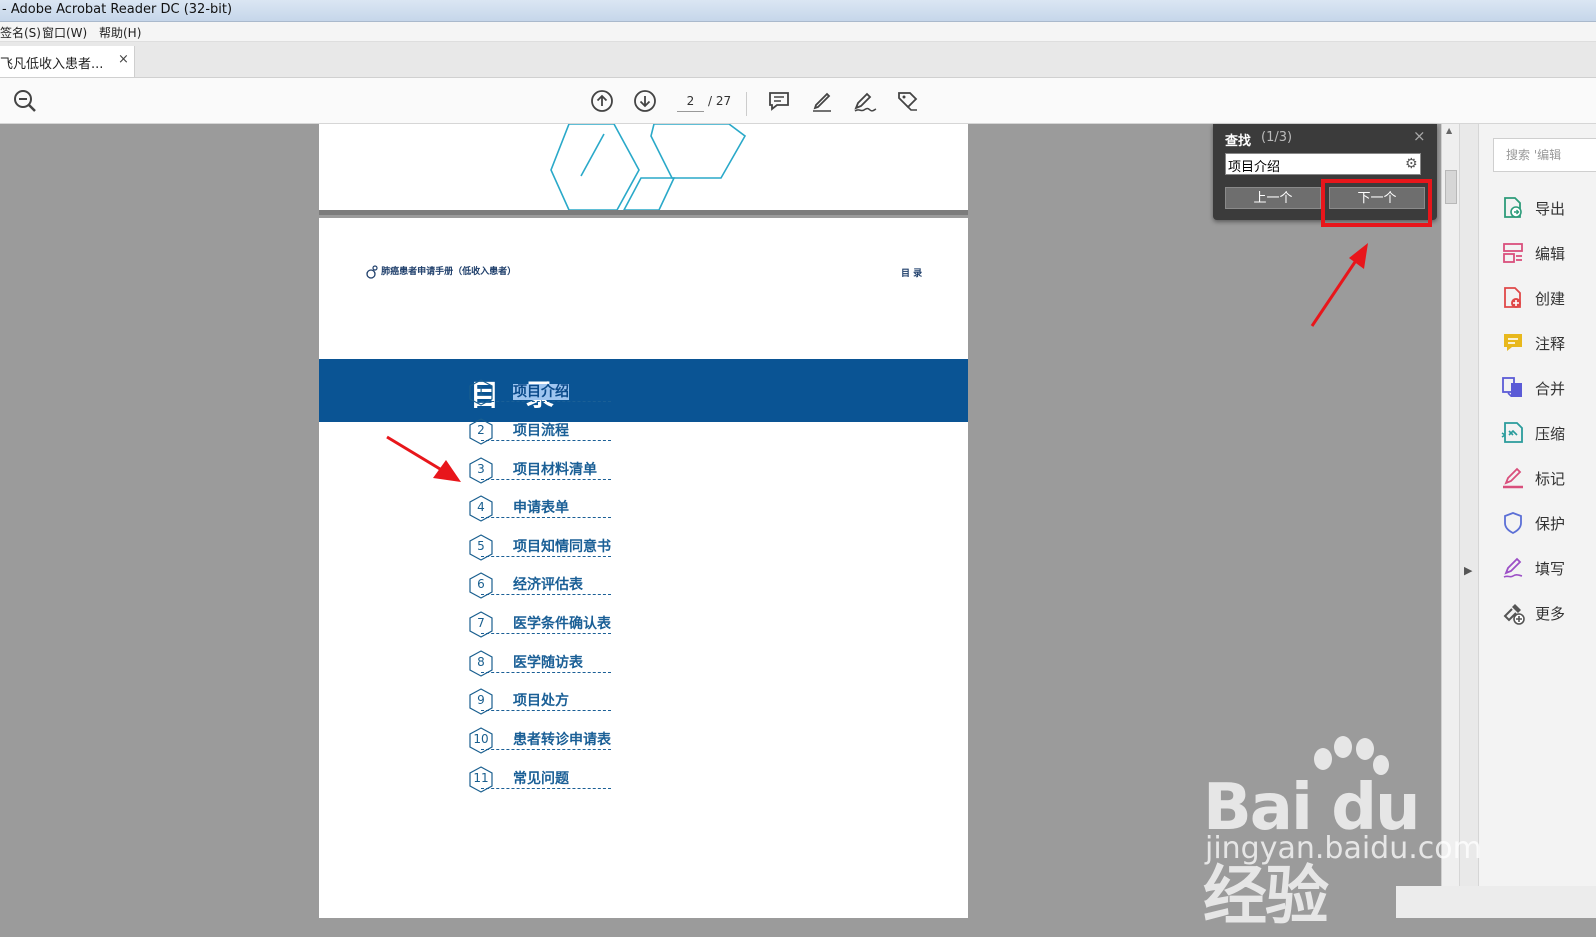 This screenshot has height=937, width=1596. What do you see at coordinates (648, 167) in the screenshot?
I see `hexagon-decoration` at bounding box center [648, 167].